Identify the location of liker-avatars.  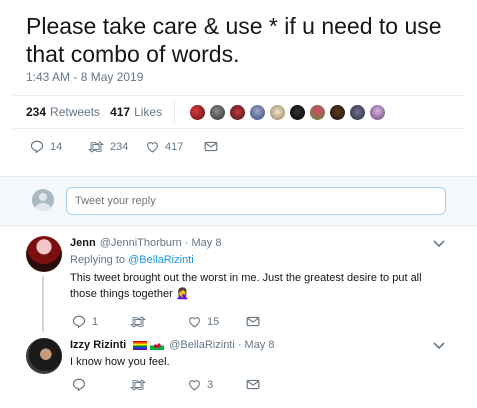
(289, 112).